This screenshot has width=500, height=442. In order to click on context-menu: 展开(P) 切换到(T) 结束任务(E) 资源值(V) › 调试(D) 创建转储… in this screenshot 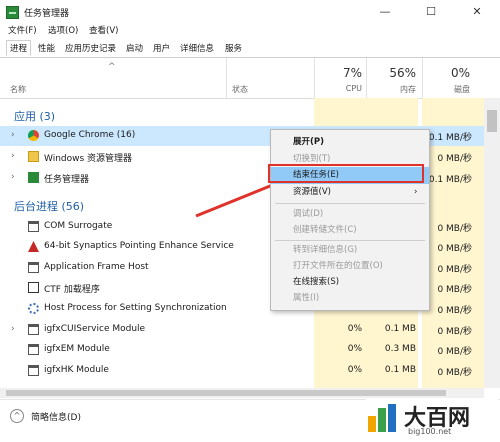, I will do `click(350, 220)`.